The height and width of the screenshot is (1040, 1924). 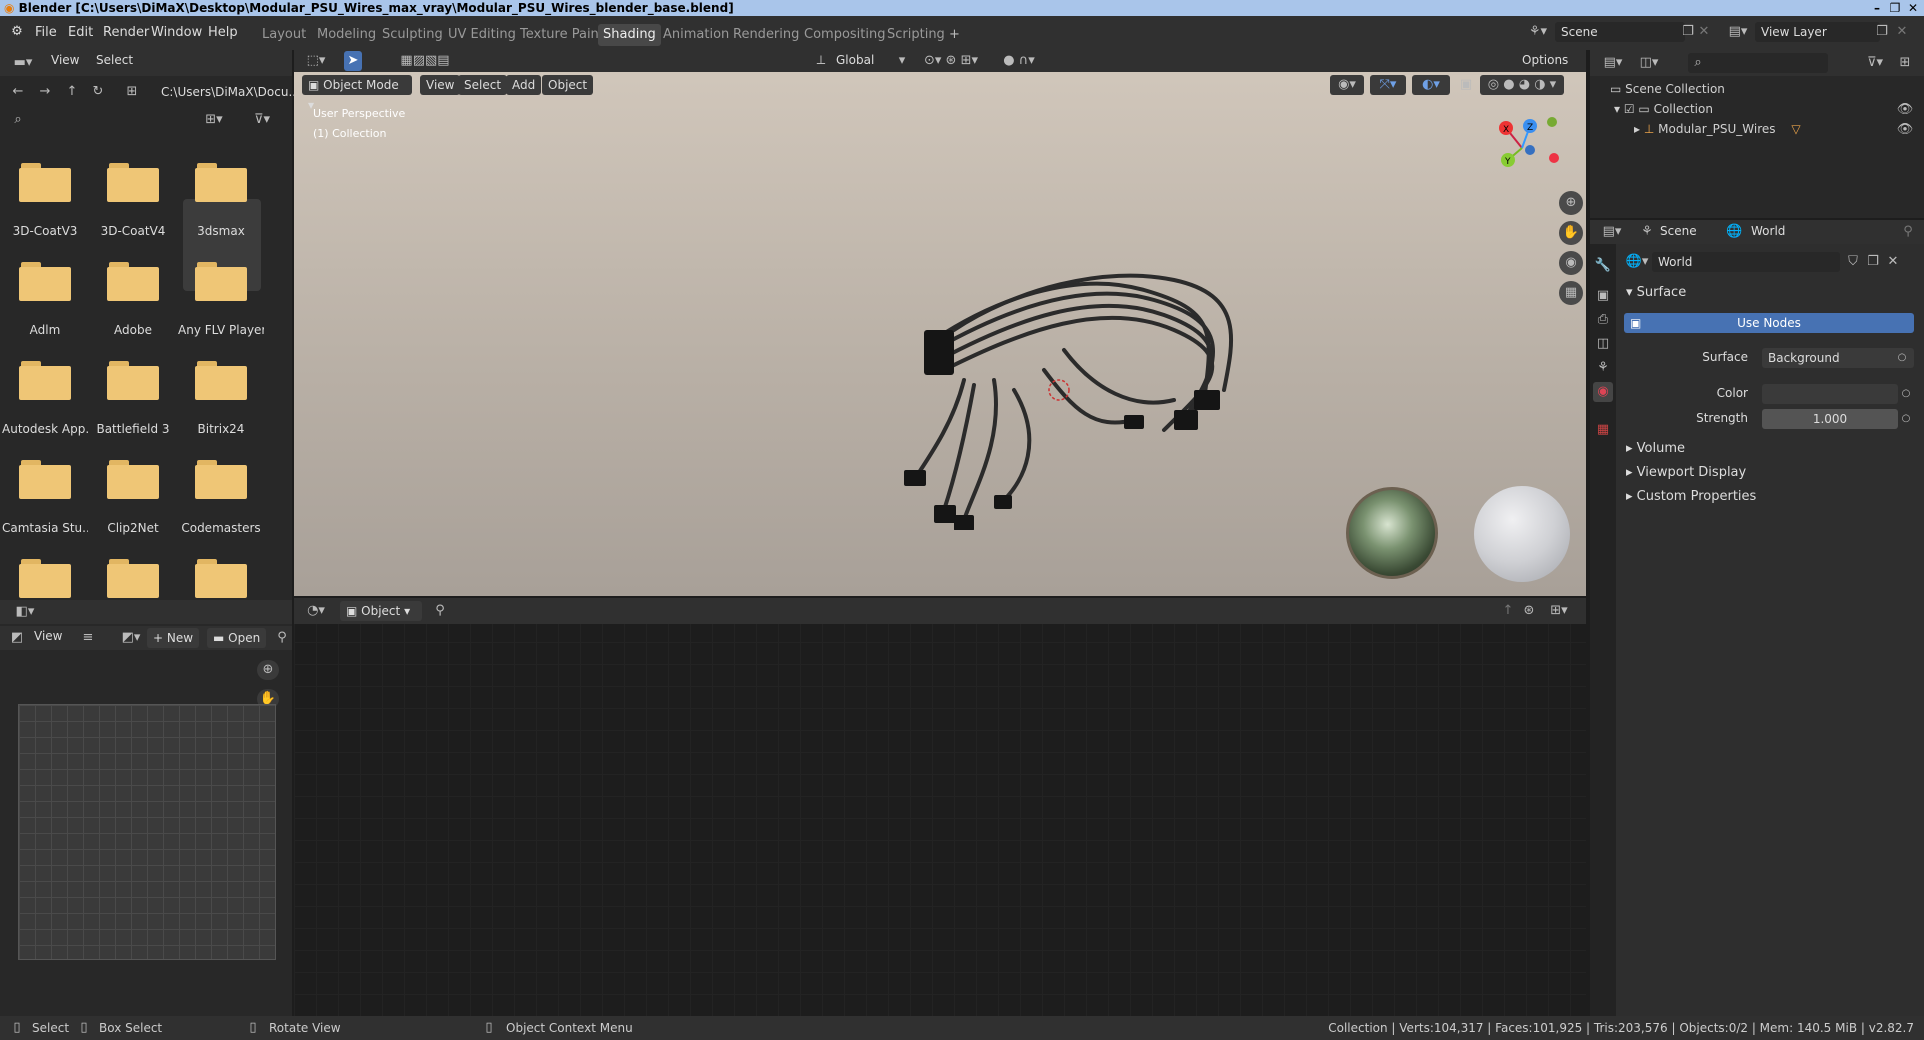 What do you see at coordinates (1853, 262) in the screenshot?
I see `fake-user-shield-icon: ⛉` at bounding box center [1853, 262].